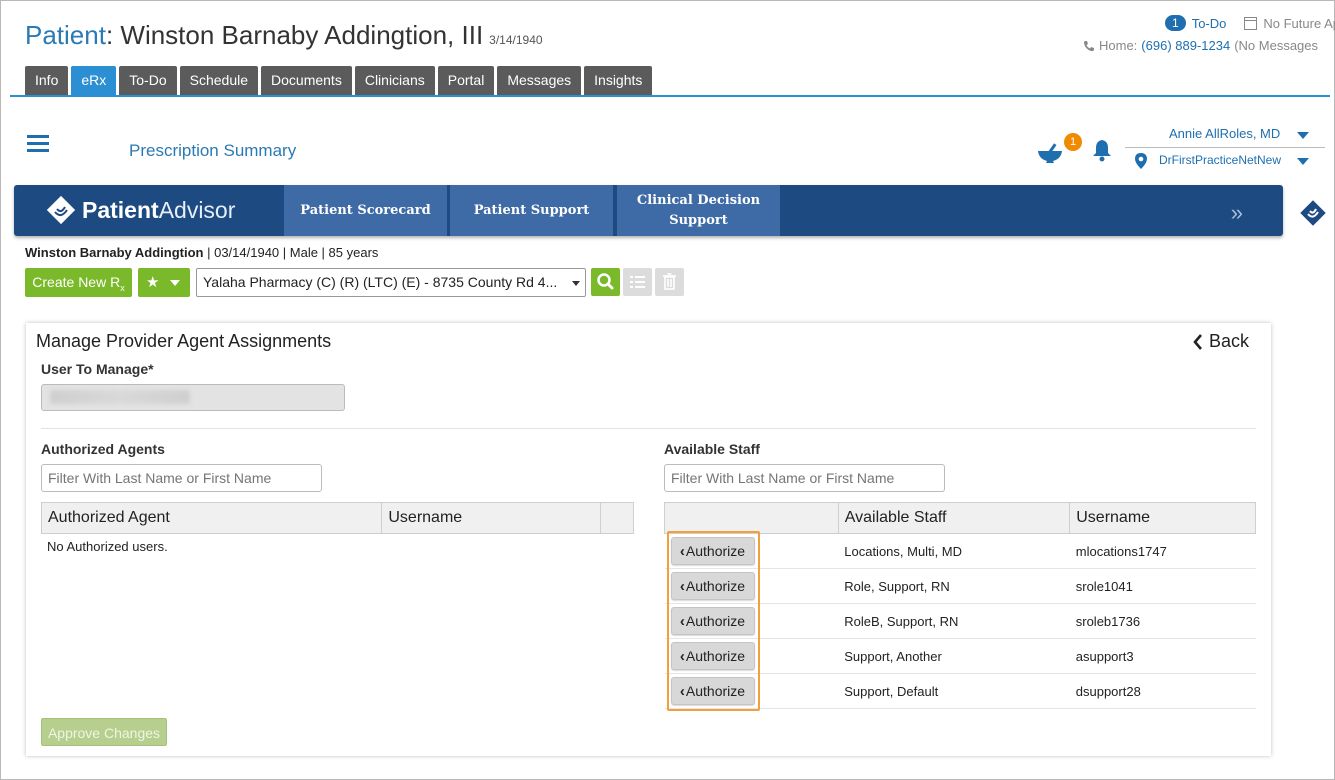 The width and height of the screenshot is (1335, 780). What do you see at coordinates (751, 518) in the screenshot?
I see `column-actions` at bounding box center [751, 518].